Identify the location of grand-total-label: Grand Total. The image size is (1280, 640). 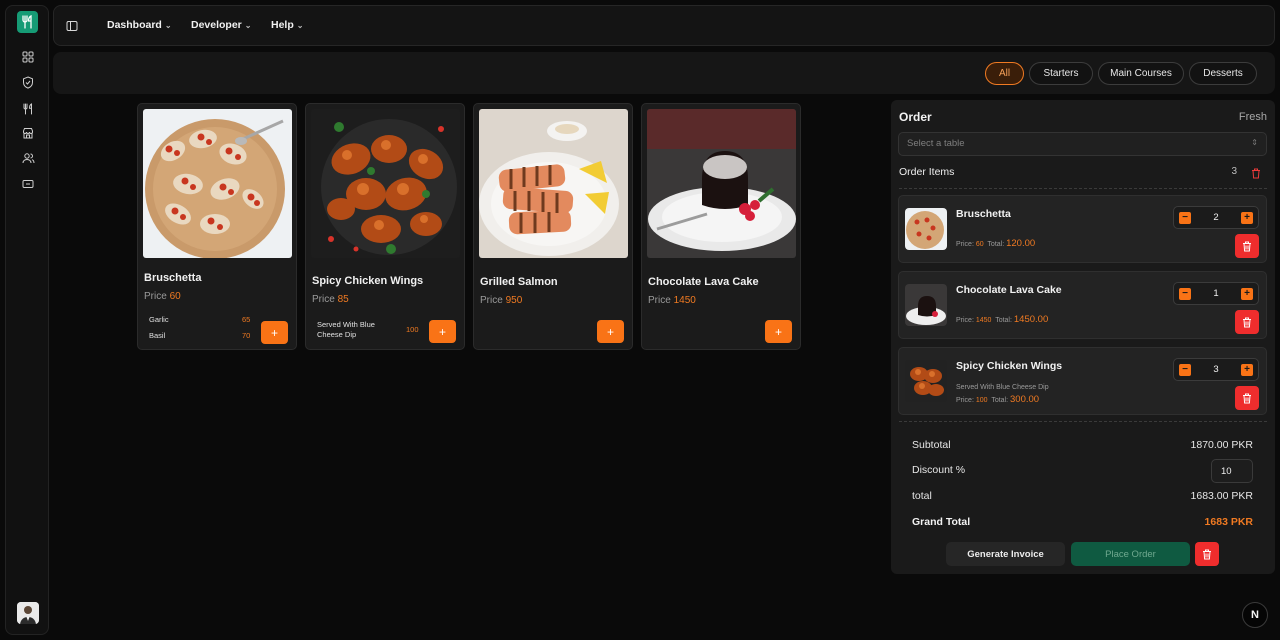
(941, 522).